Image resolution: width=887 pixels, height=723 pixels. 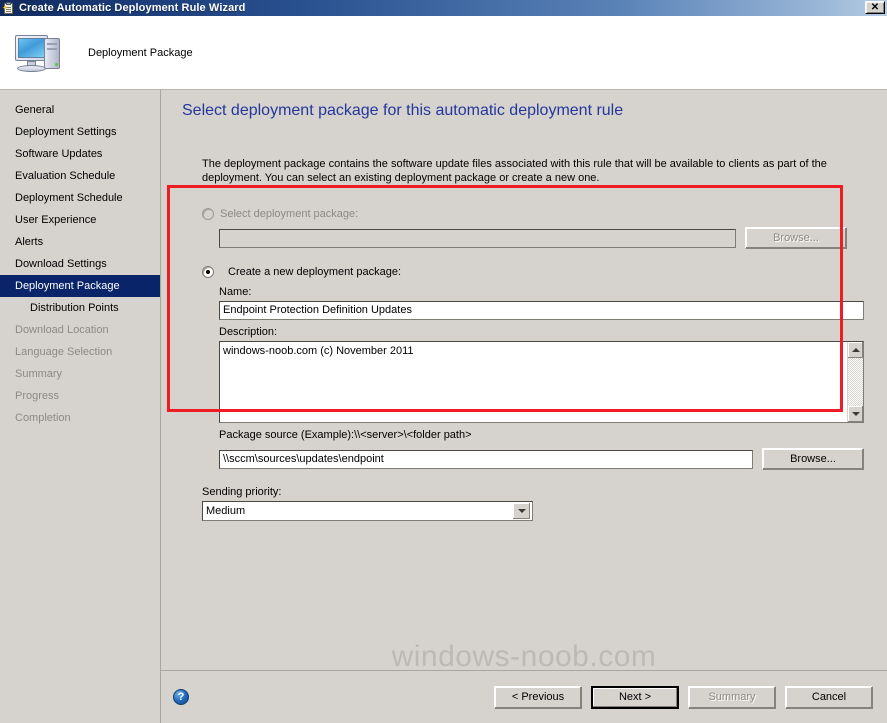 I want to click on description-label: Description:, so click(x=248, y=332).